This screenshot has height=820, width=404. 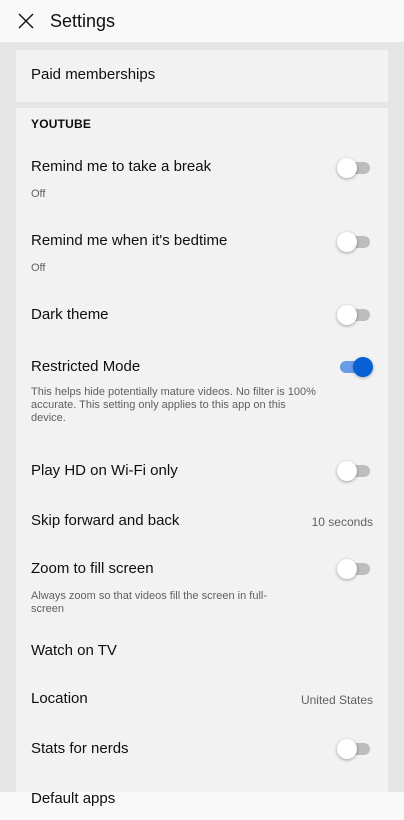 What do you see at coordinates (70, 314) in the screenshot?
I see `dark-theme-label: Dark theme` at bounding box center [70, 314].